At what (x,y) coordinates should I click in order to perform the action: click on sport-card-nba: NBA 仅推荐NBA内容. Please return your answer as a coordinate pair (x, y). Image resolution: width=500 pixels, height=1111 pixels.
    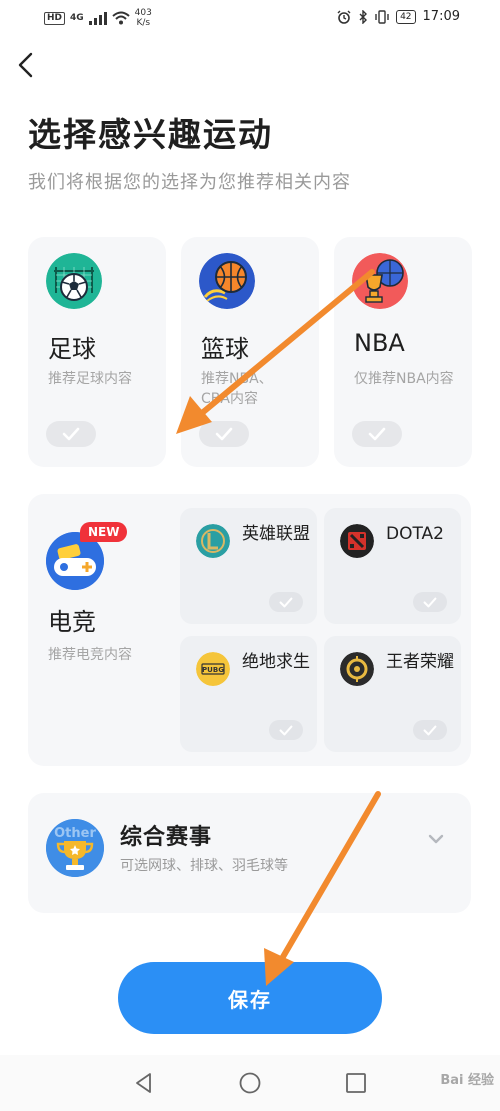
    Looking at the image, I should click on (403, 352).